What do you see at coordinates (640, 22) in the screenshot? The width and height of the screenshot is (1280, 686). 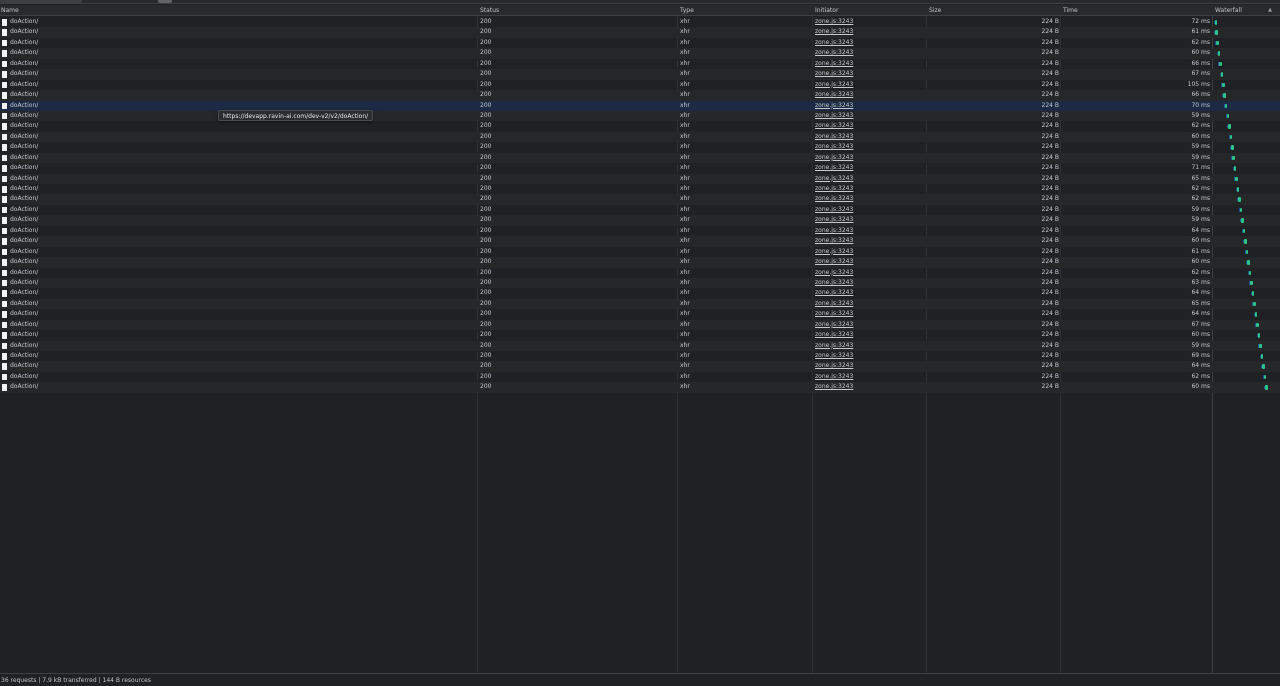 I see `table-row: doAction/200 xhr zone.js:3243 224 B 72 ms` at bounding box center [640, 22].